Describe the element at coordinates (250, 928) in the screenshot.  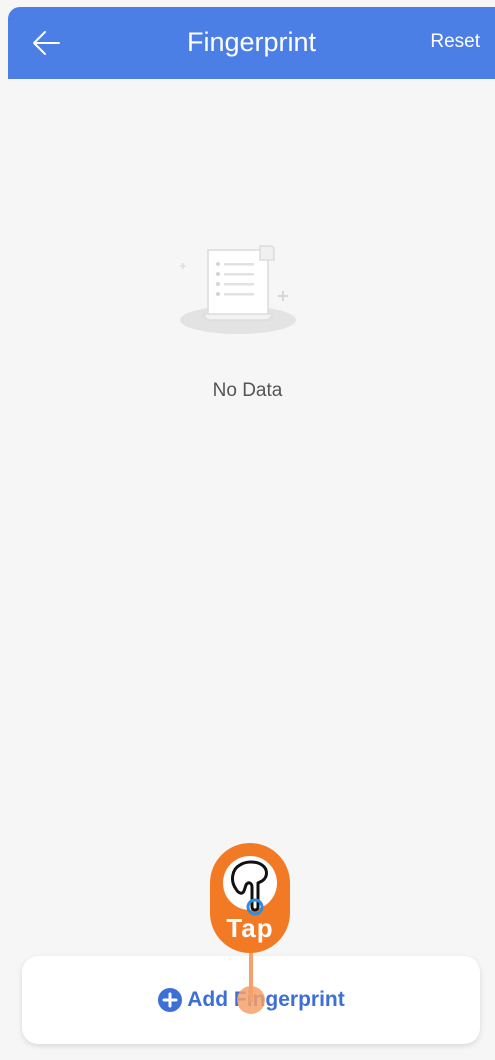
I see `tap-hint-label: Tap` at that location.